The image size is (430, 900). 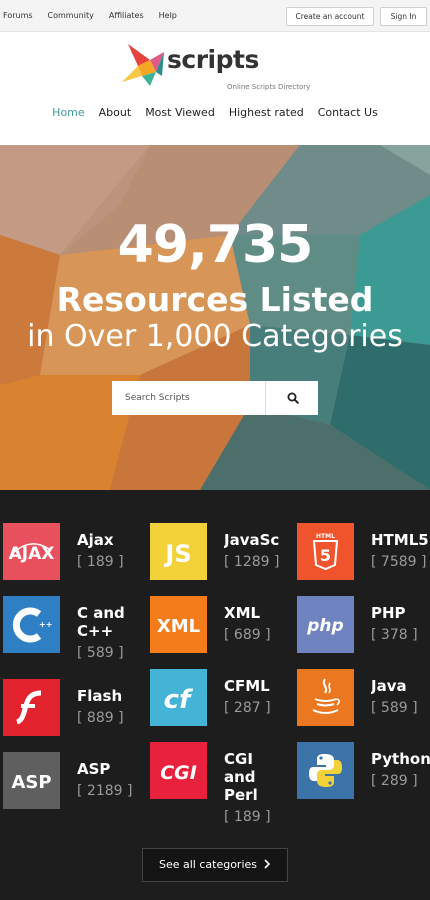 What do you see at coordinates (168, 15) in the screenshot?
I see `top-link-help: Help` at bounding box center [168, 15].